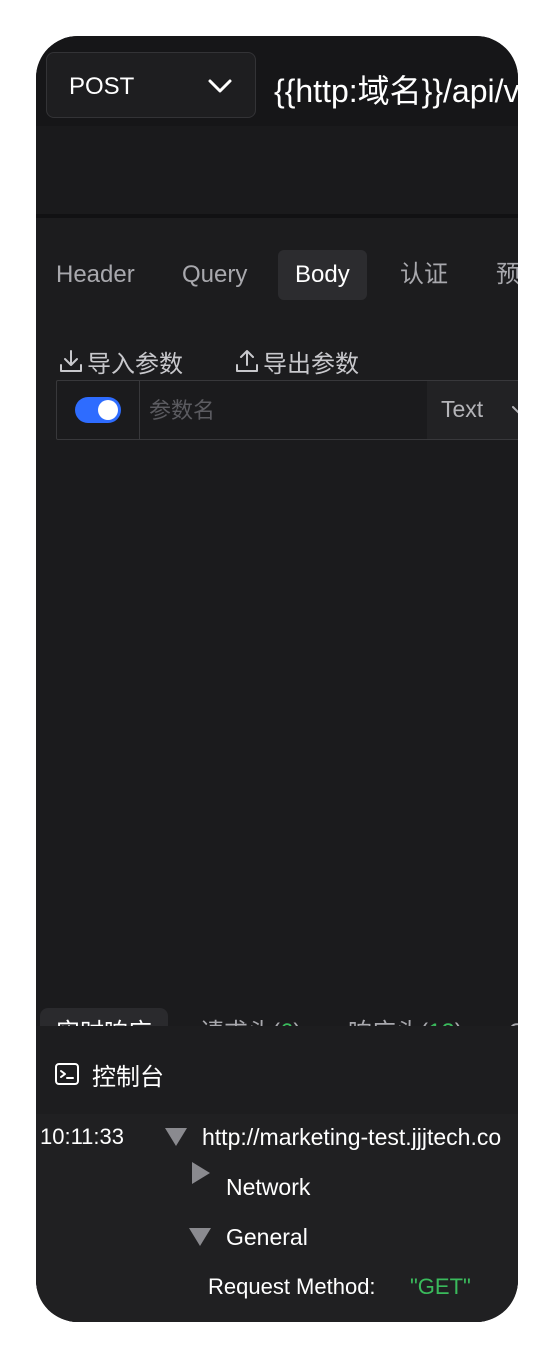 The width and height of the screenshot is (554, 1358). Describe the element at coordinates (424, 275) in the screenshot. I see `tab-auth: 认证` at that location.